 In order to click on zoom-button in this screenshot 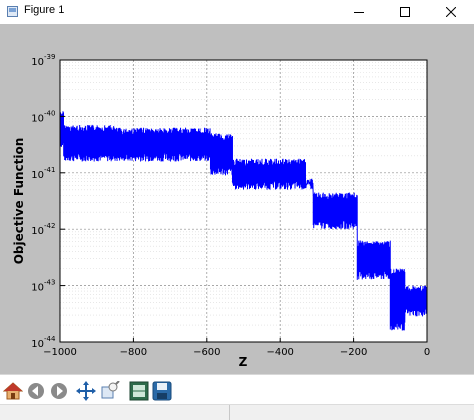, I will do `click(110, 391)`.